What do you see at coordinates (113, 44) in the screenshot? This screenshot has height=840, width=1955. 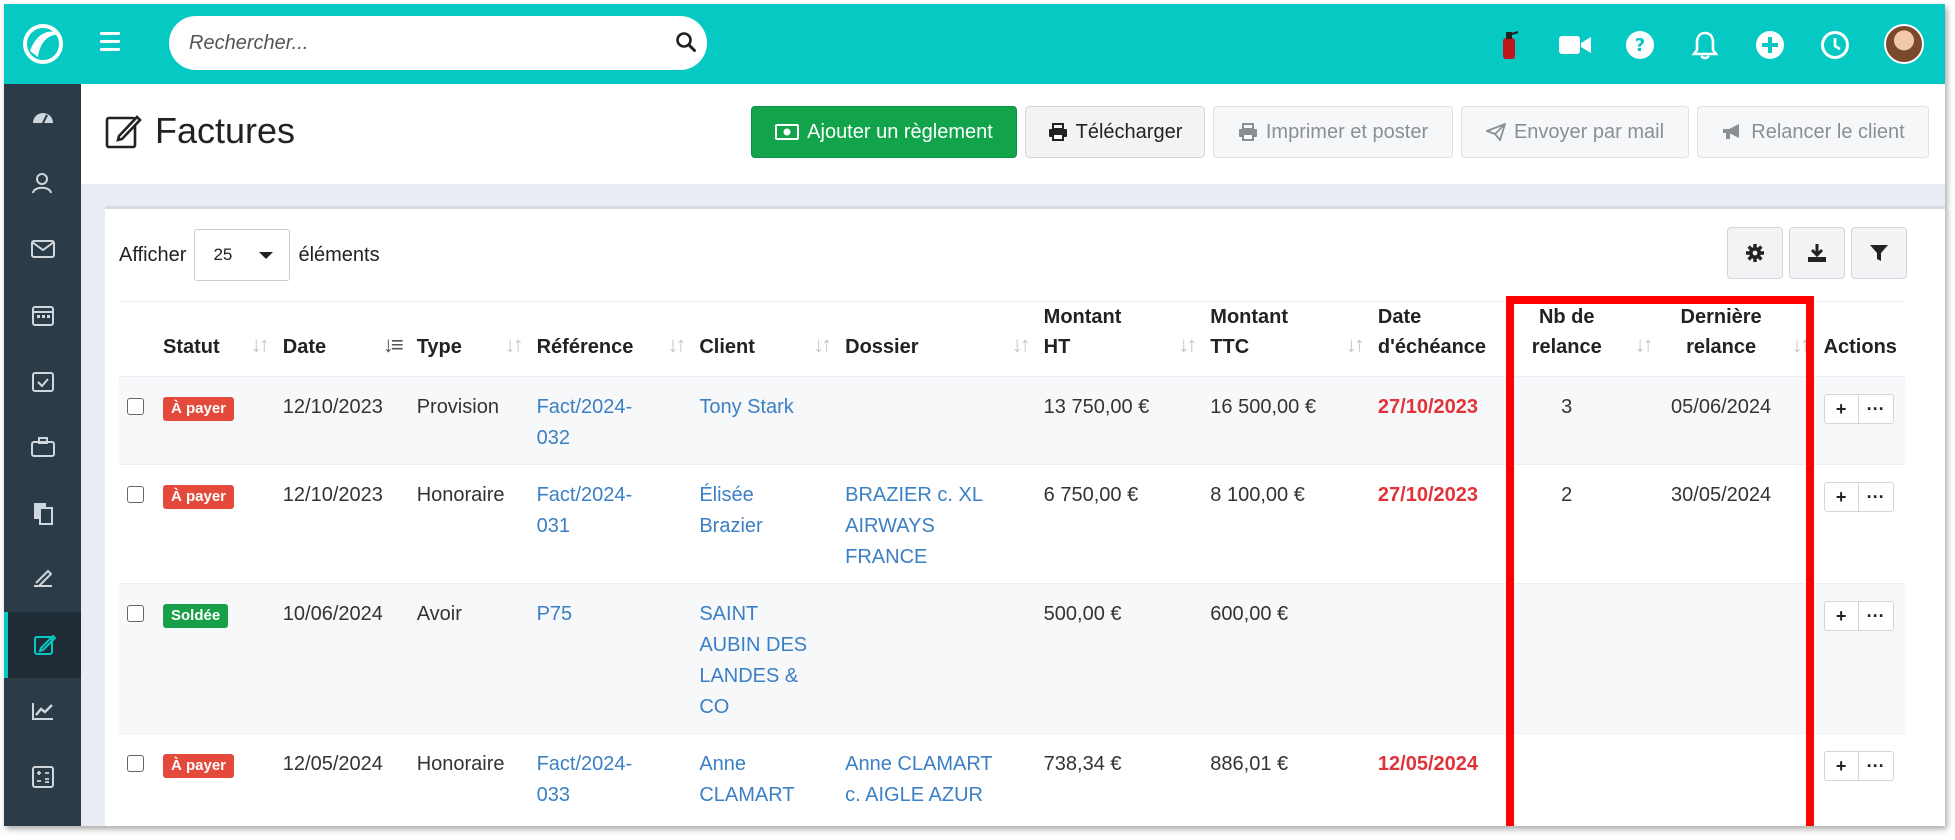 I see `menu-toggle-button` at bounding box center [113, 44].